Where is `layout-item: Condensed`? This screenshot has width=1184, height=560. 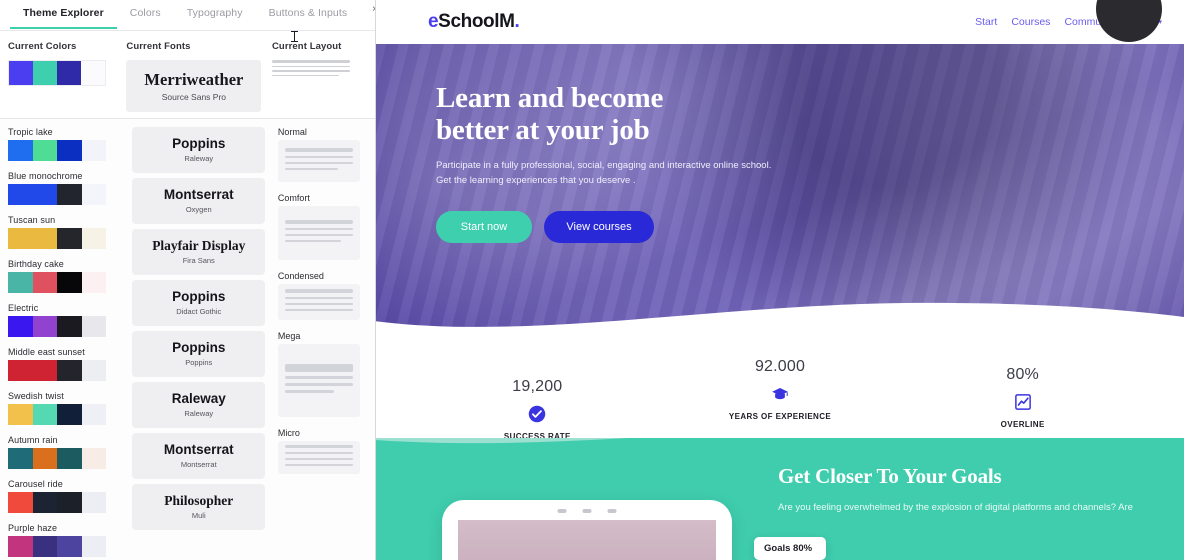
layout-item: Condensed is located at coordinates (323, 295).